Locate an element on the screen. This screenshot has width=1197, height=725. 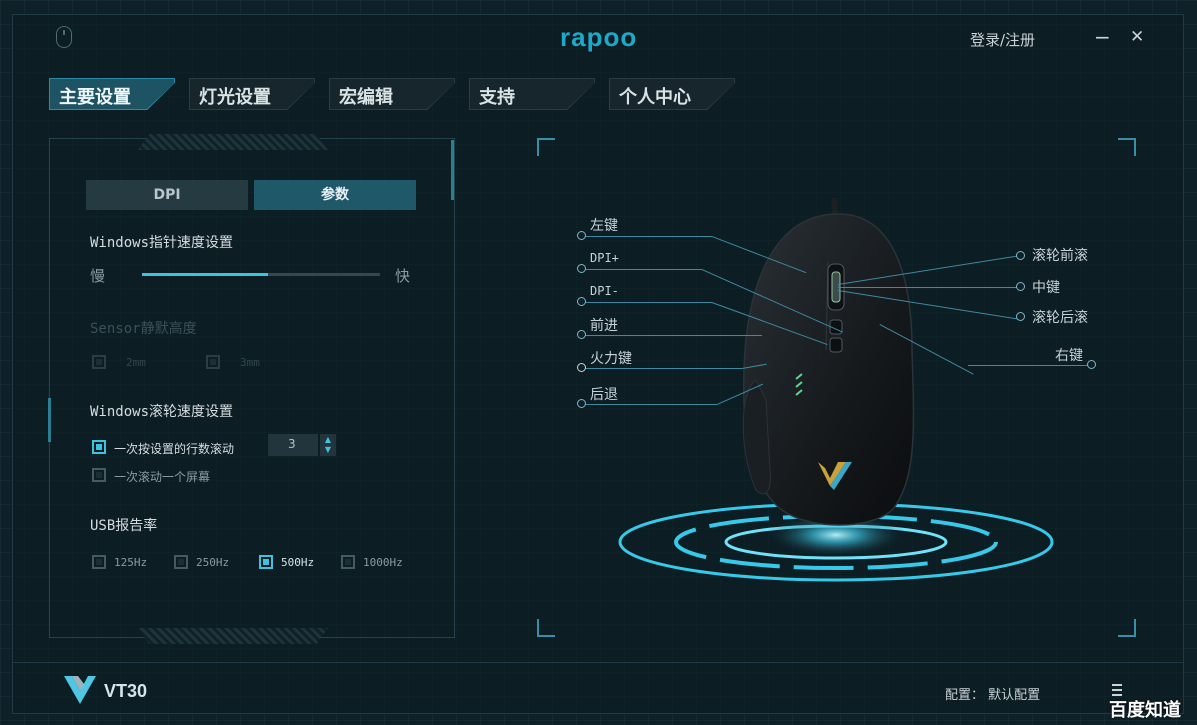
hotspot-fire-key is located at coordinates (581, 367).